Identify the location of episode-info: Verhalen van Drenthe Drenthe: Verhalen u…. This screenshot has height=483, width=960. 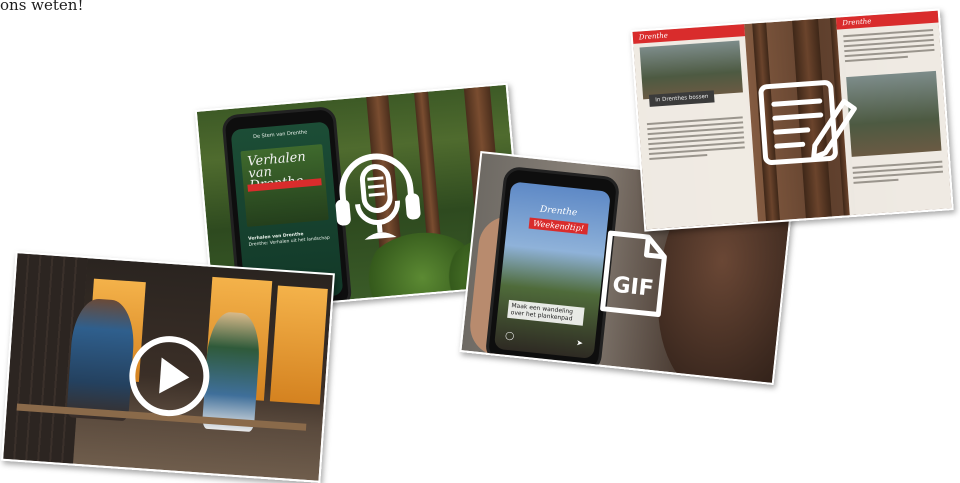
(290, 239).